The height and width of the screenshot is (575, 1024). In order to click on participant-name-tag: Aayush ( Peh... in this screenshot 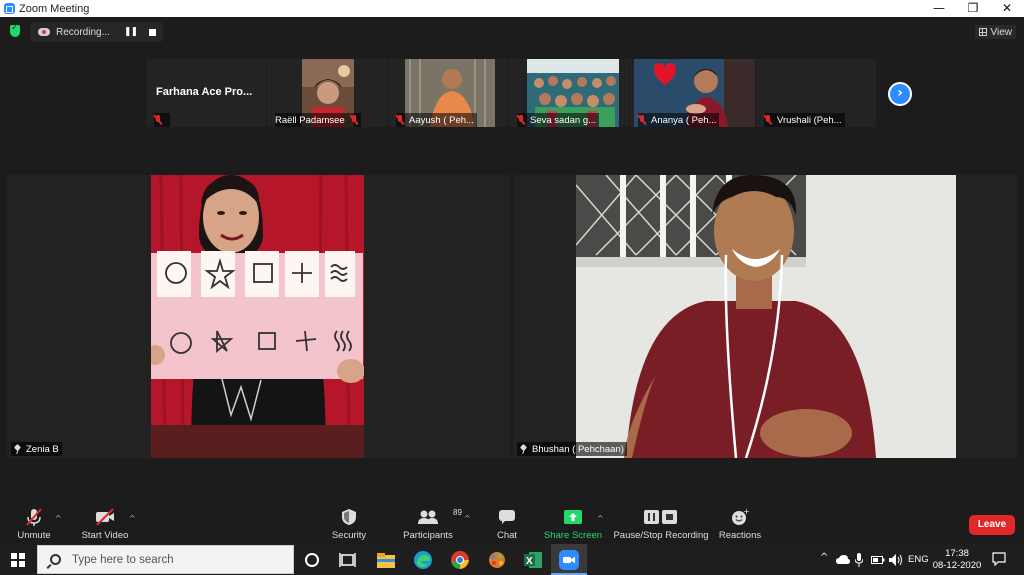, I will do `click(436, 120)`.